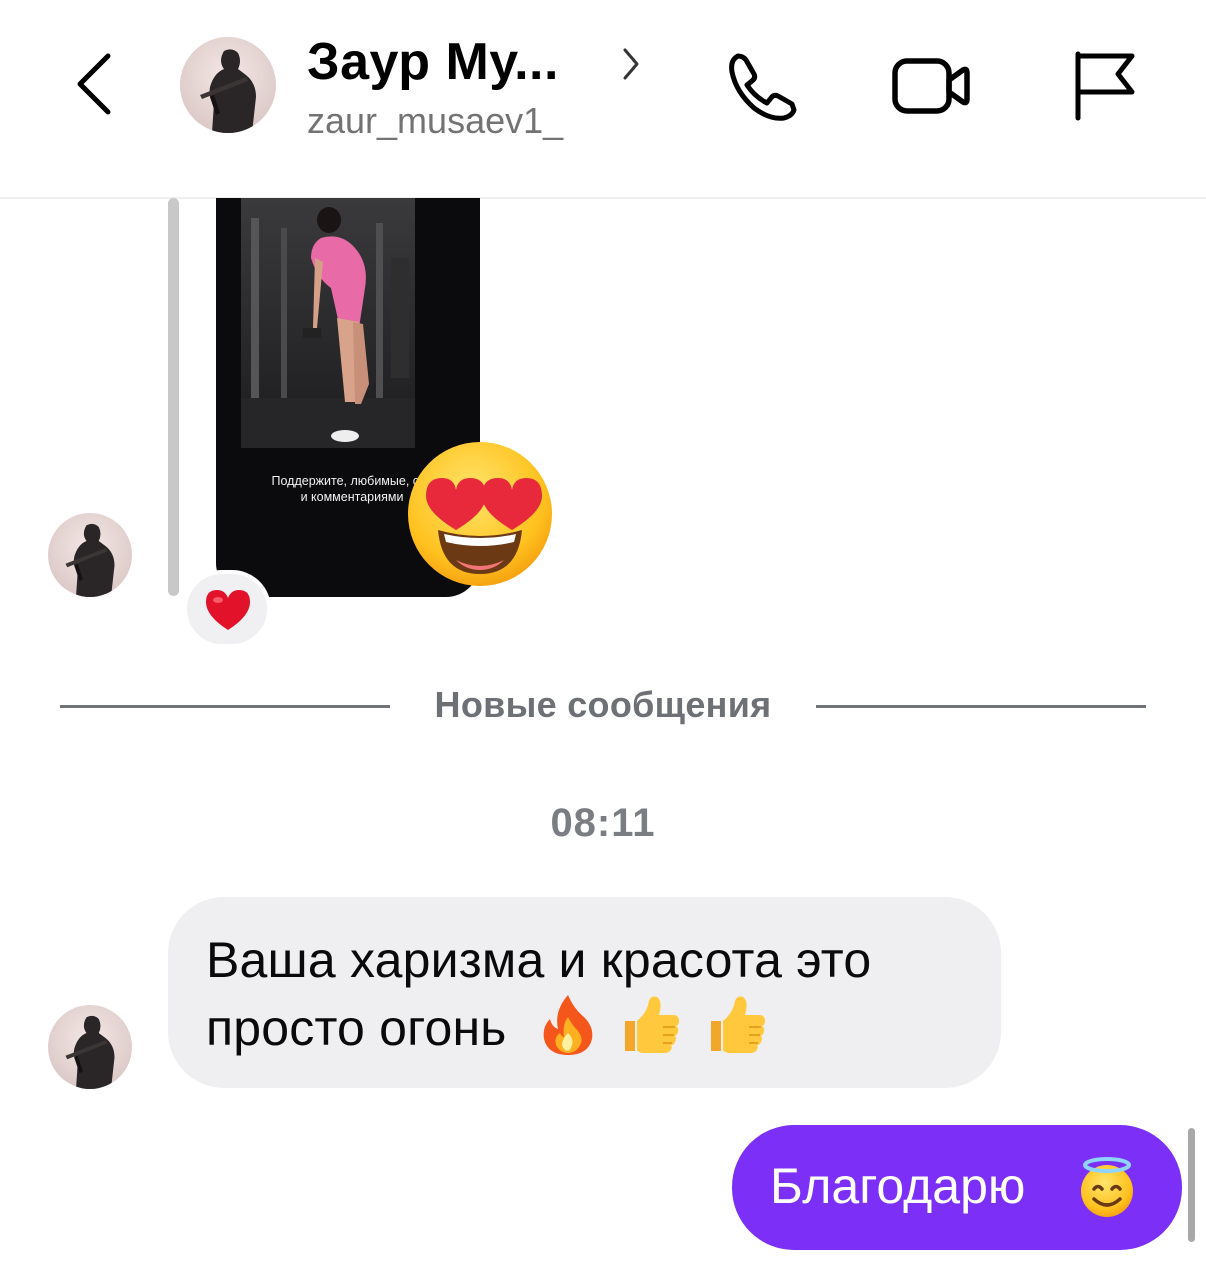 The height and width of the screenshot is (1269, 1206). I want to click on flag-icon, so click(1105, 86).